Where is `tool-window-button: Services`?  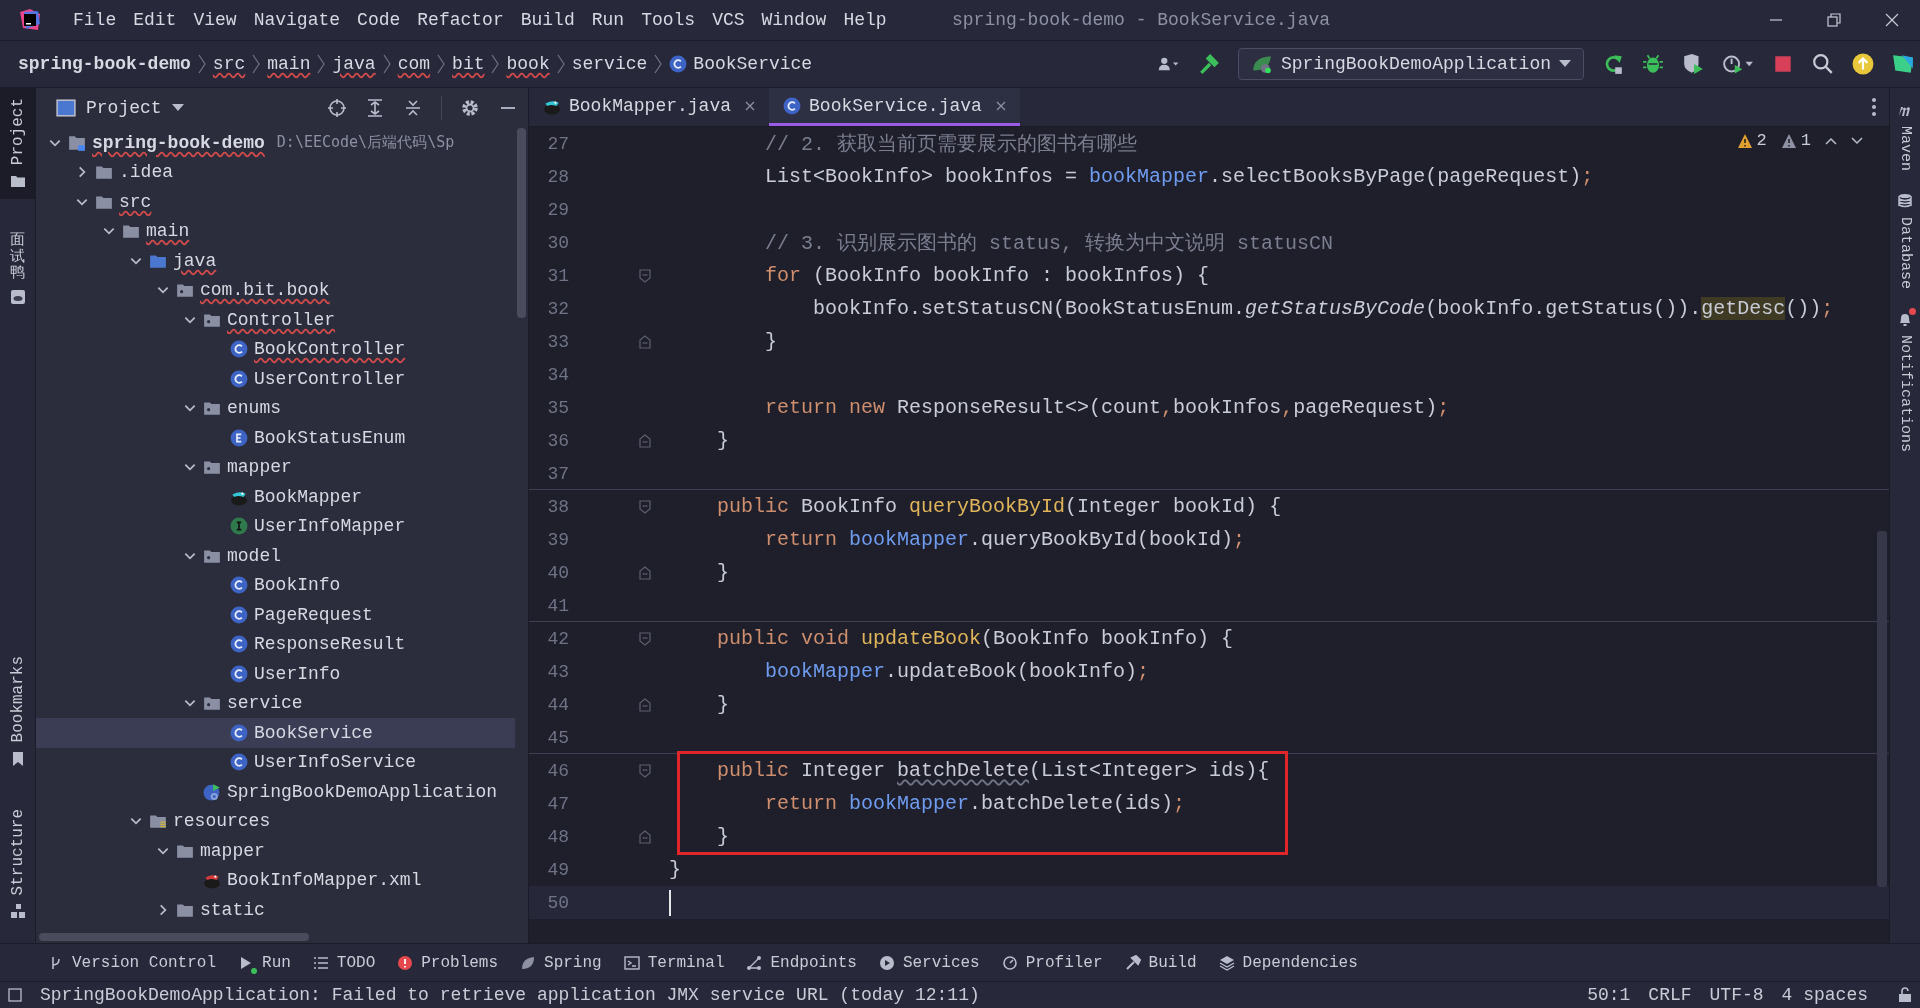
tool-window-button: Services is located at coordinates (929, 962).